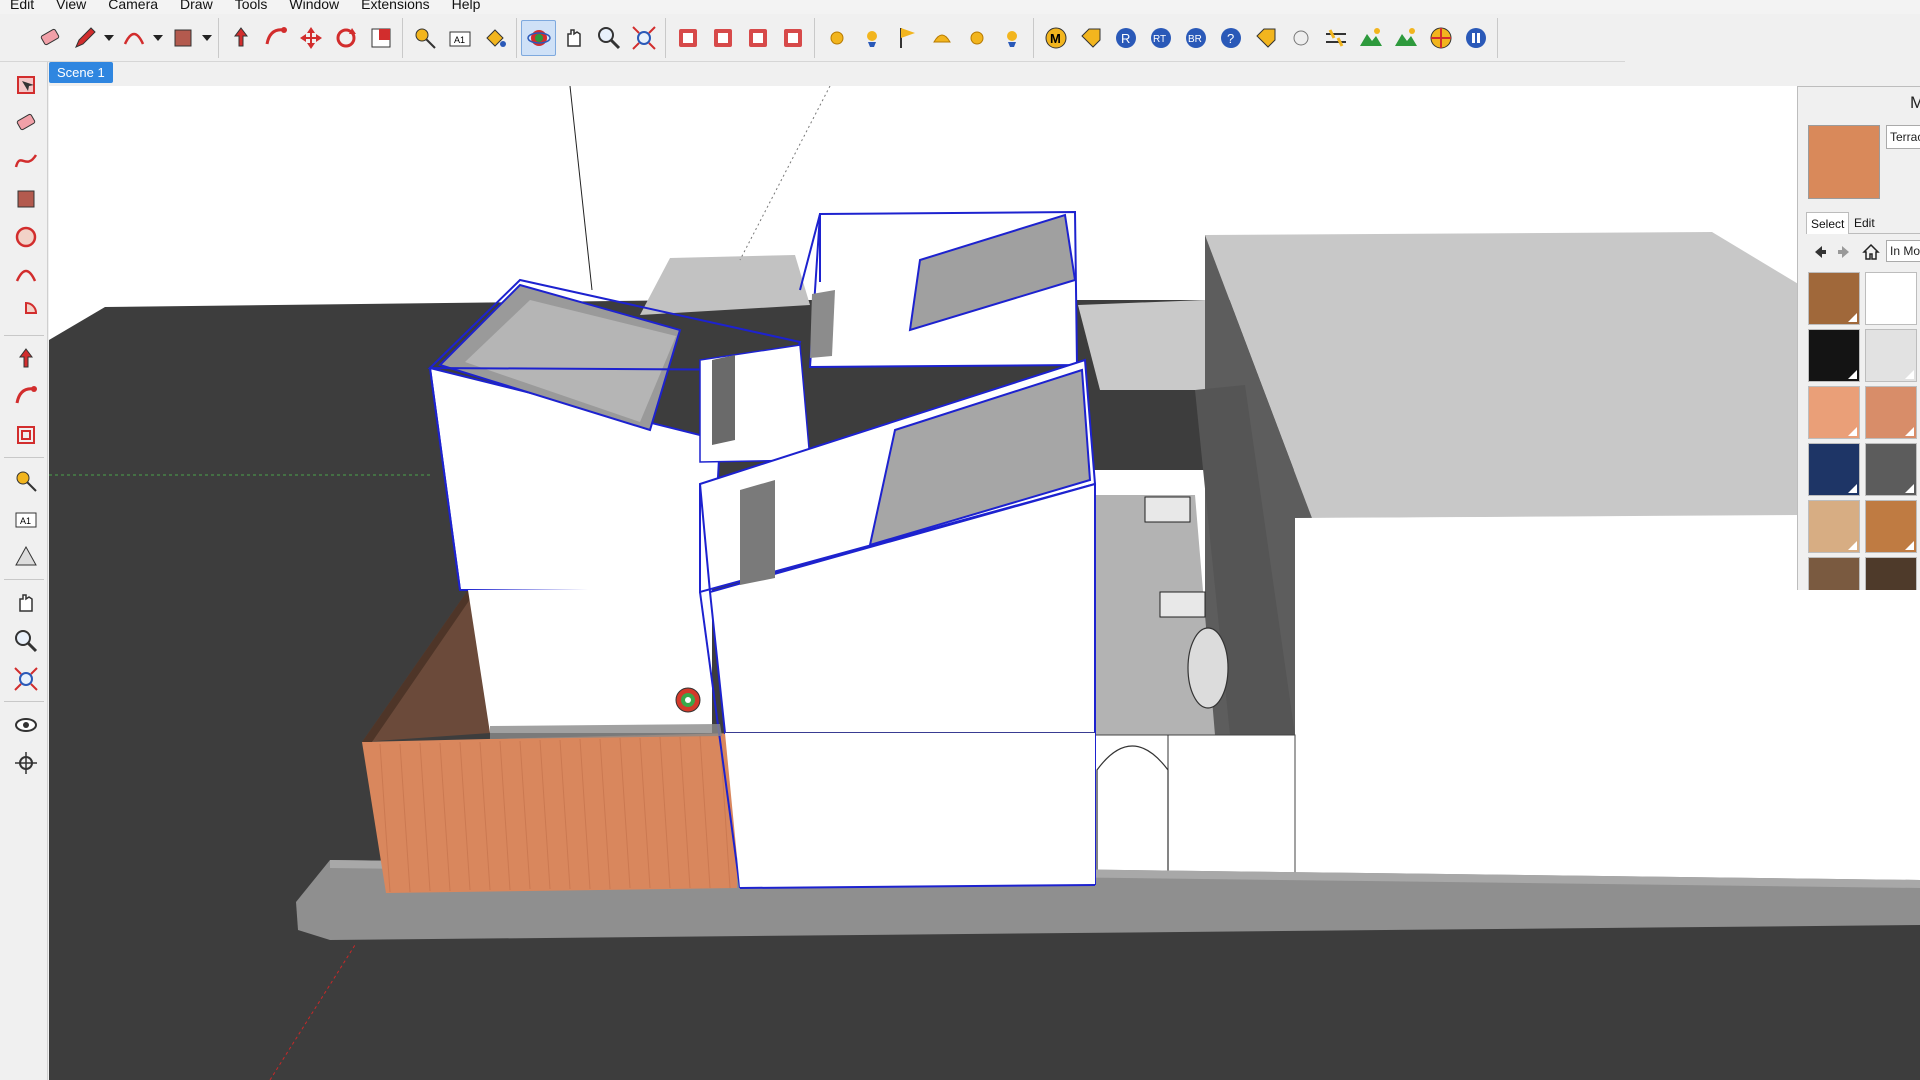  What do you see at coordinates (314, 5) in the screenshot?
I see `menu-window: Window` at bounding box center [314, 5].